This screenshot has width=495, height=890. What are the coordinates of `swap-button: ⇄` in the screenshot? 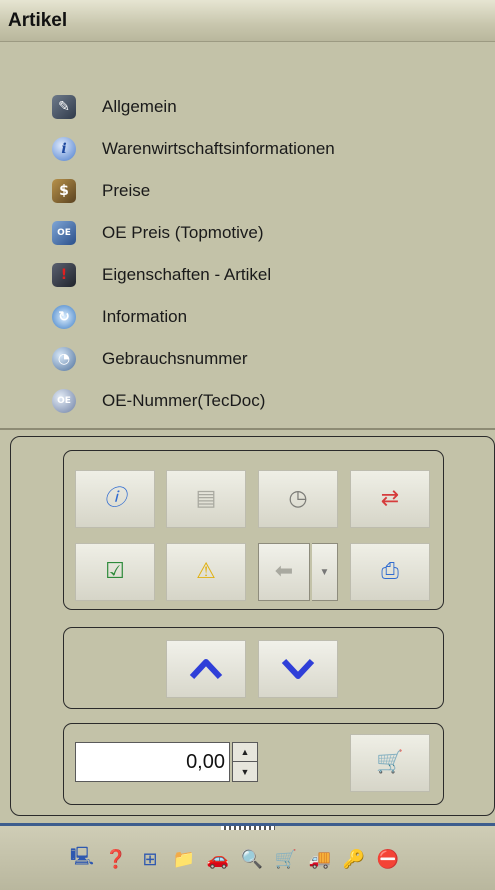 It's located at (390, 499).